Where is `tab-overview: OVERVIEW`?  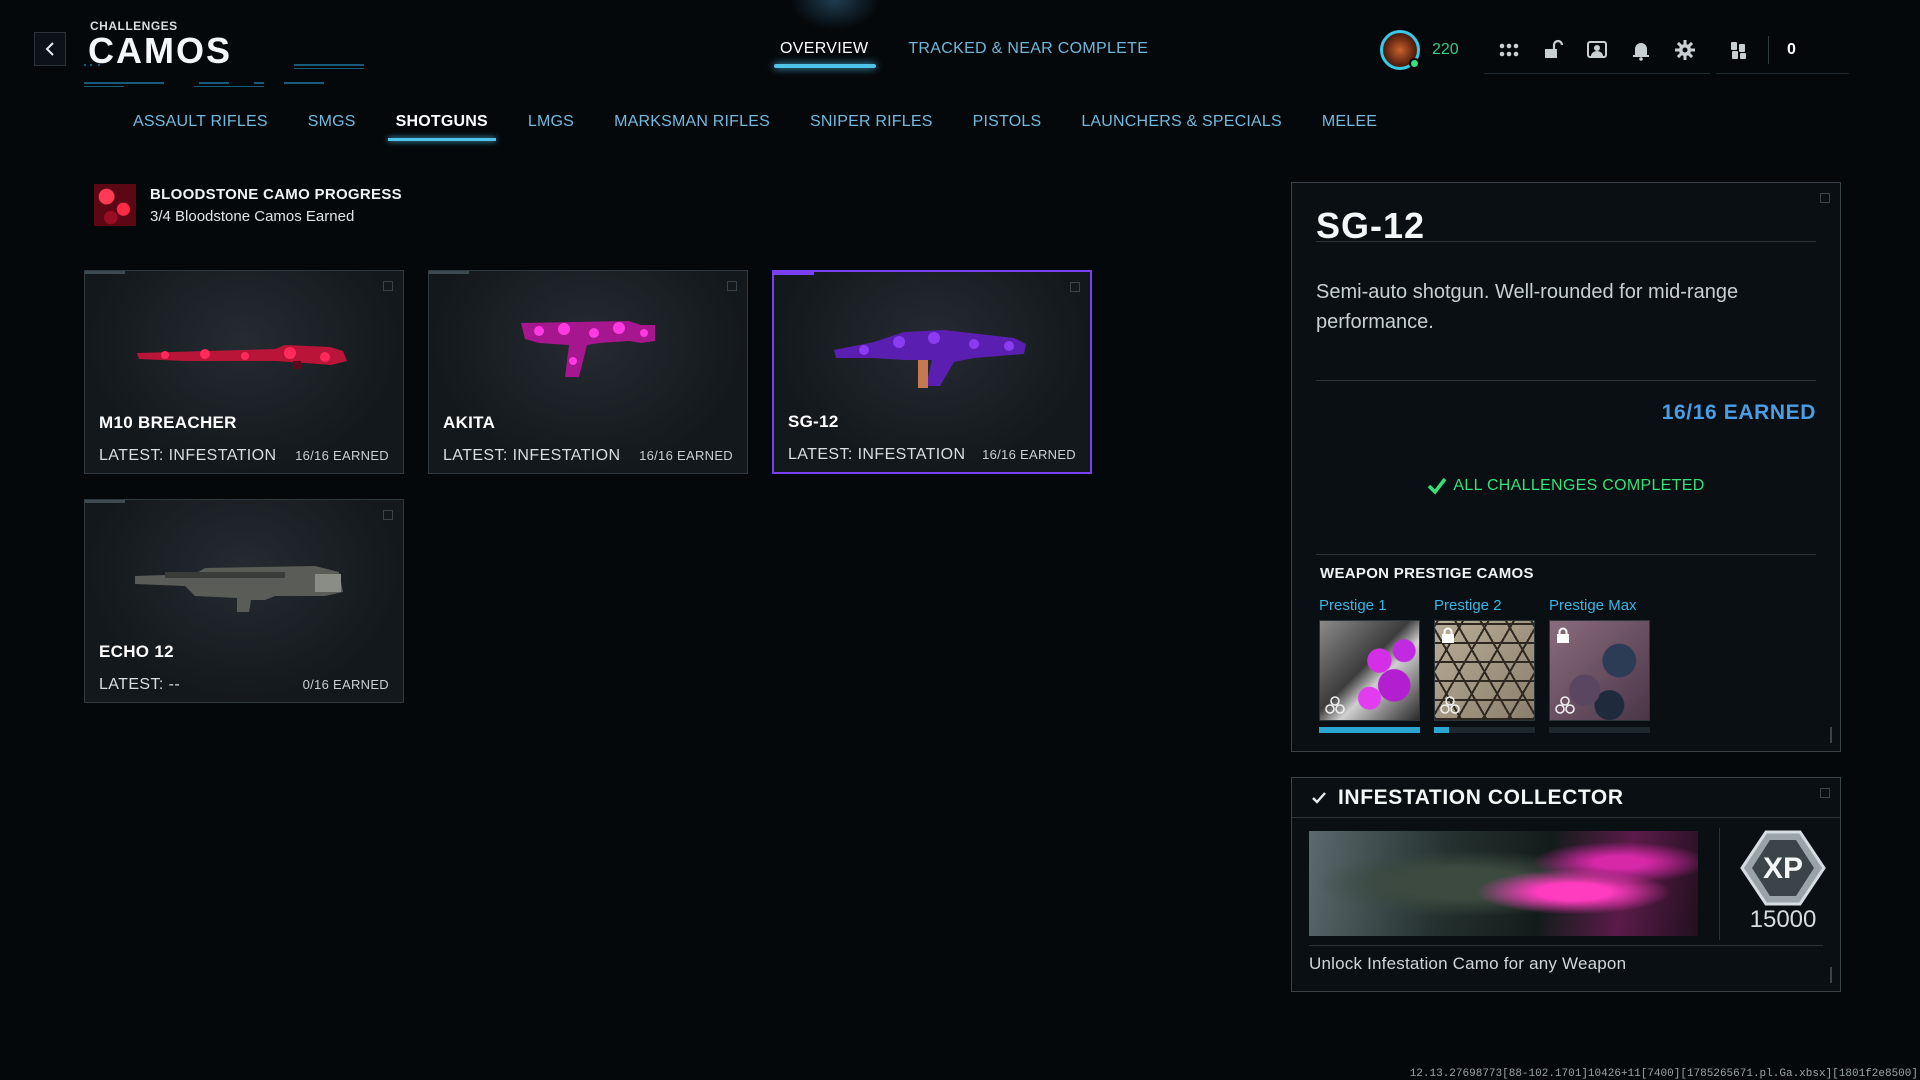 tab-overview: OVERVIEW is located at coordinates (825, 54).